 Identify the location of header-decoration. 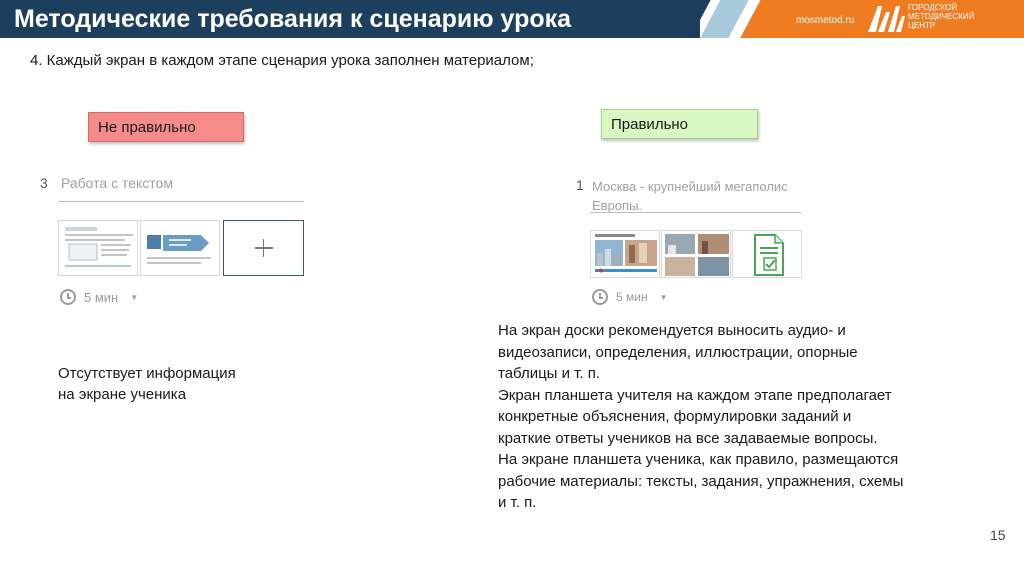
(862, 19).